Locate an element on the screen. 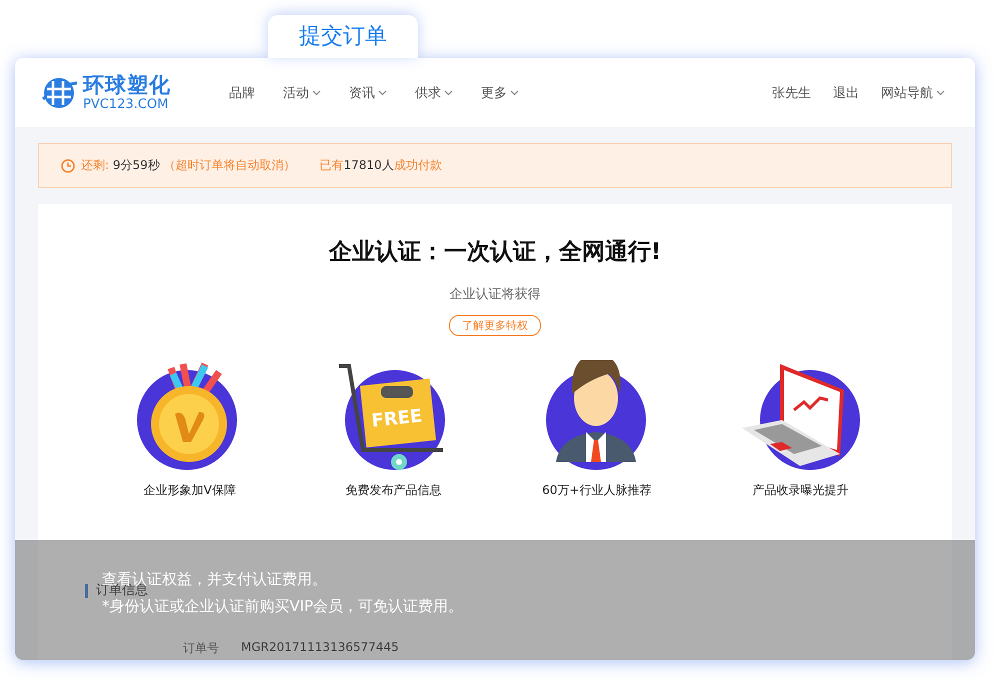 The width and height of the screenshot is (998, 682). field-label: 订单号 is located at coordinates (201, 648).